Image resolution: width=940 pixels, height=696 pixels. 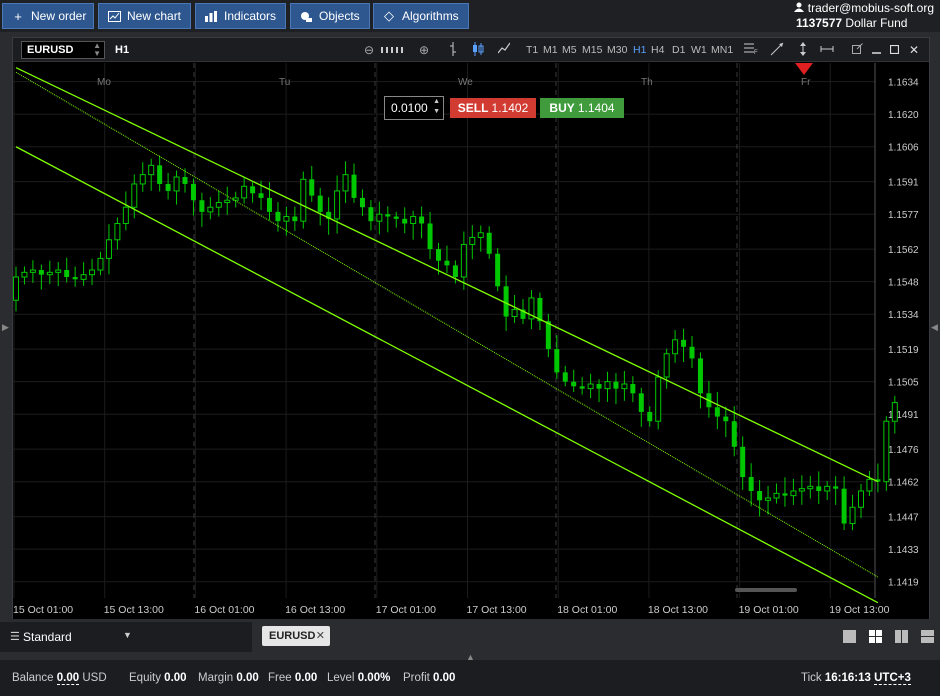 I want to click on svg-text: F, so click(x=756, y=52).